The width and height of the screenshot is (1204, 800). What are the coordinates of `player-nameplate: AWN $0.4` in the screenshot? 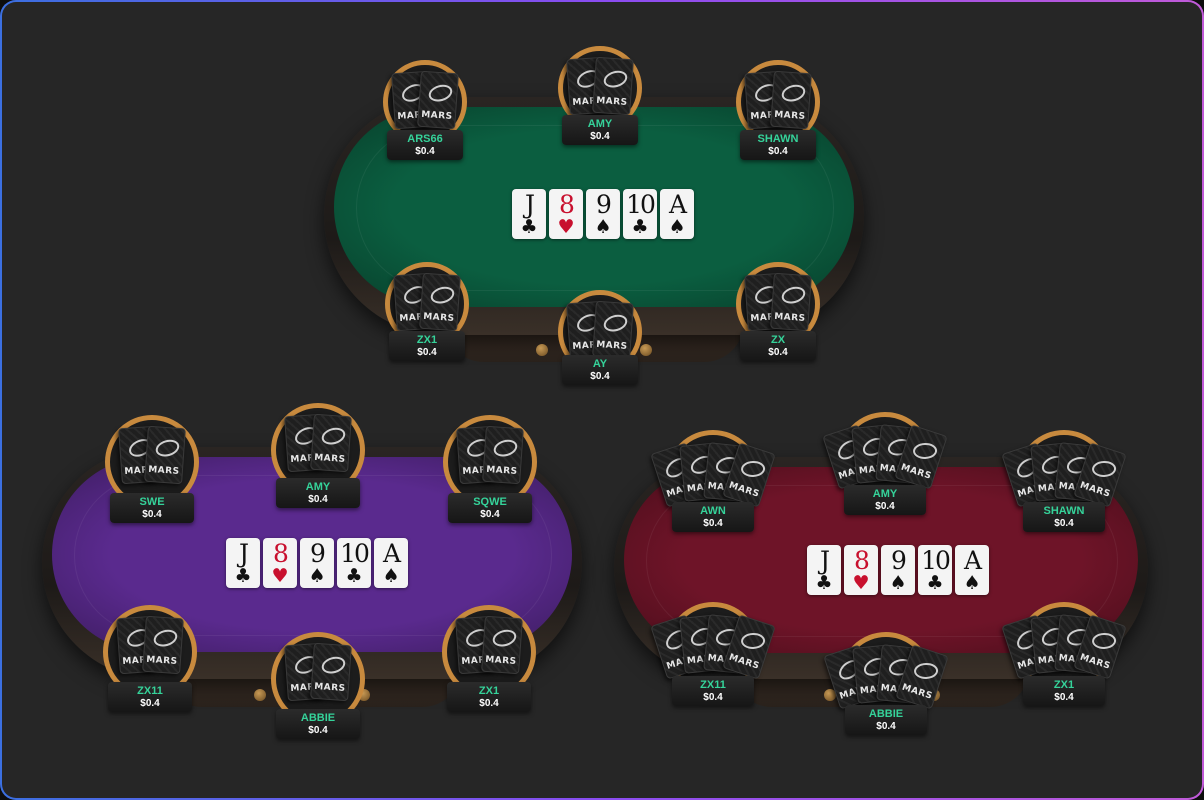 It's located at (713, 517).